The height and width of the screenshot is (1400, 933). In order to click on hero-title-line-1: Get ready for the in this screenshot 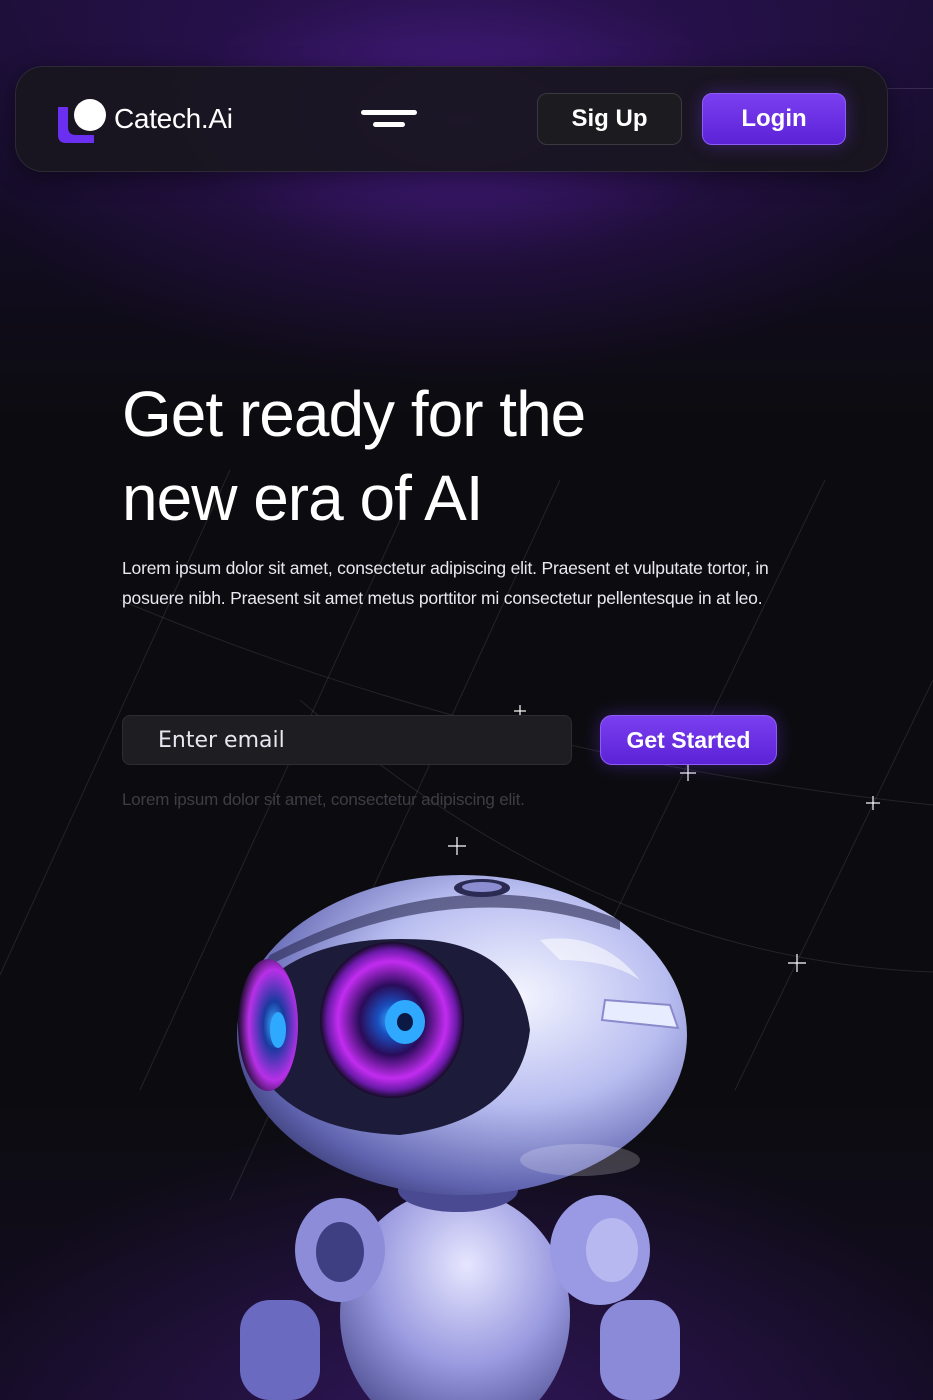, I will do `click(354, 414)`.